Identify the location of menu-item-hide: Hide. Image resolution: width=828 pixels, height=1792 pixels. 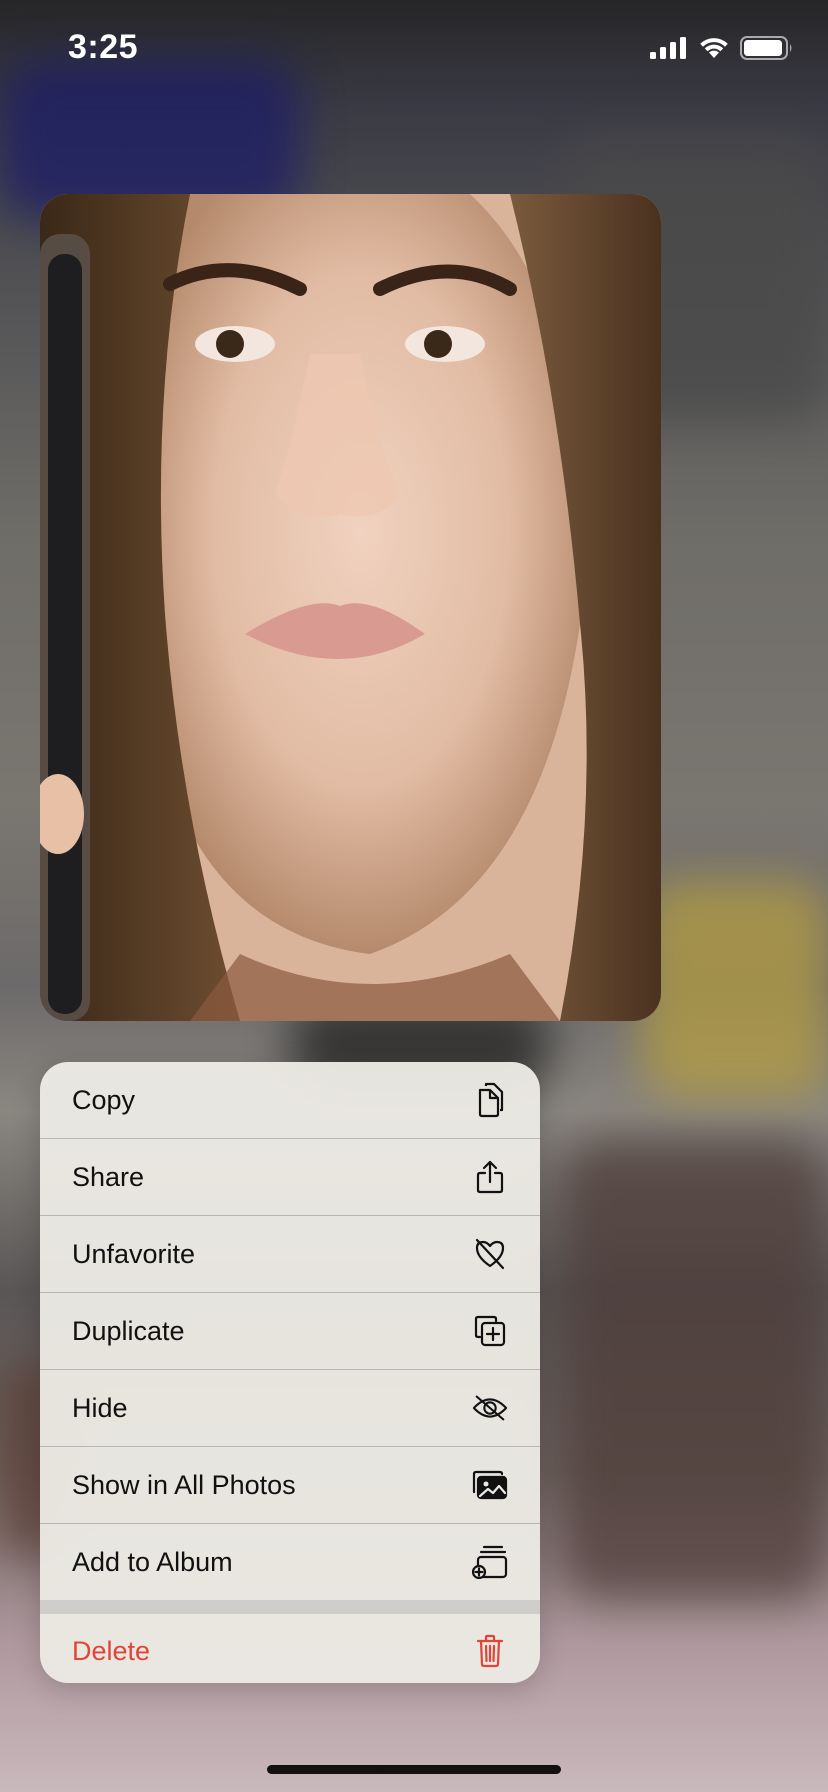
(290, 1408).